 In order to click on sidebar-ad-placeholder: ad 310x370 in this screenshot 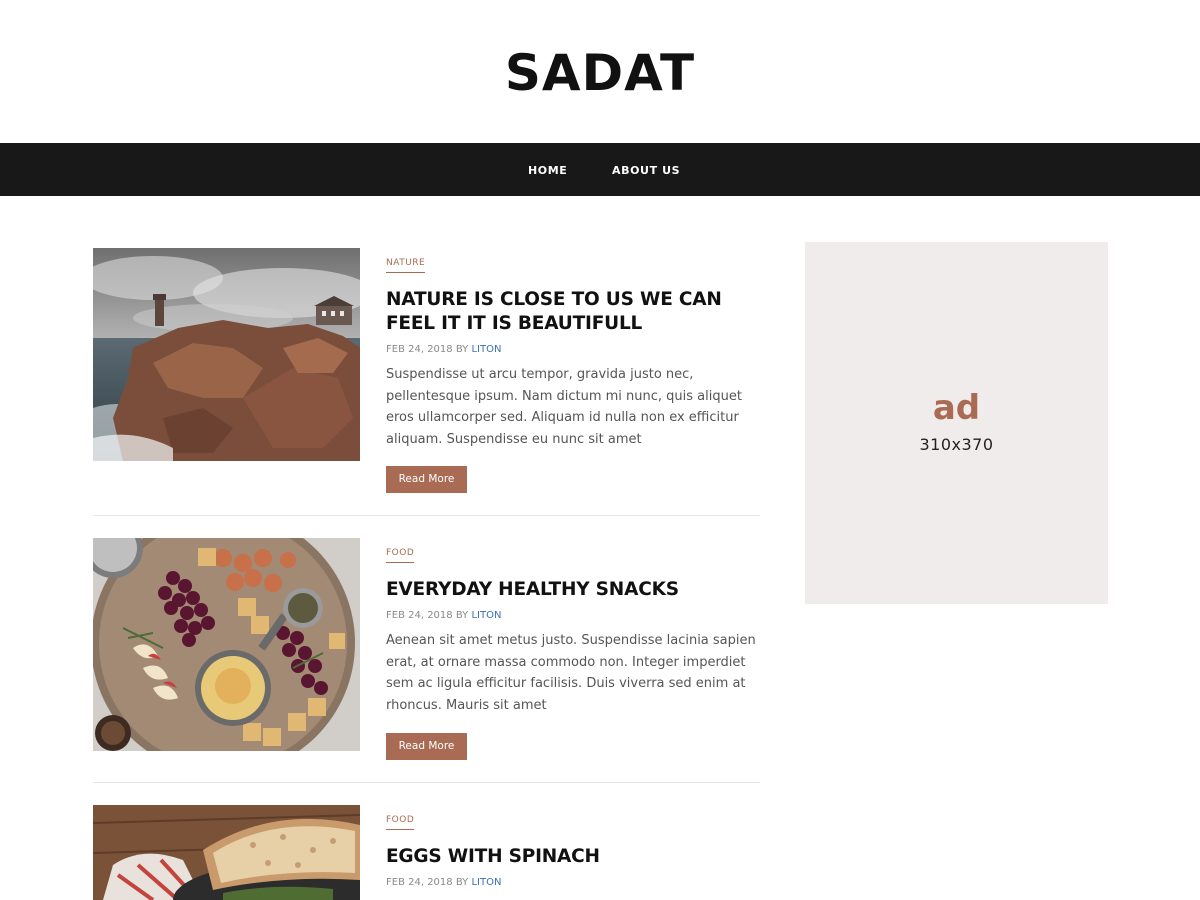, I will do `click(956, 423)`.